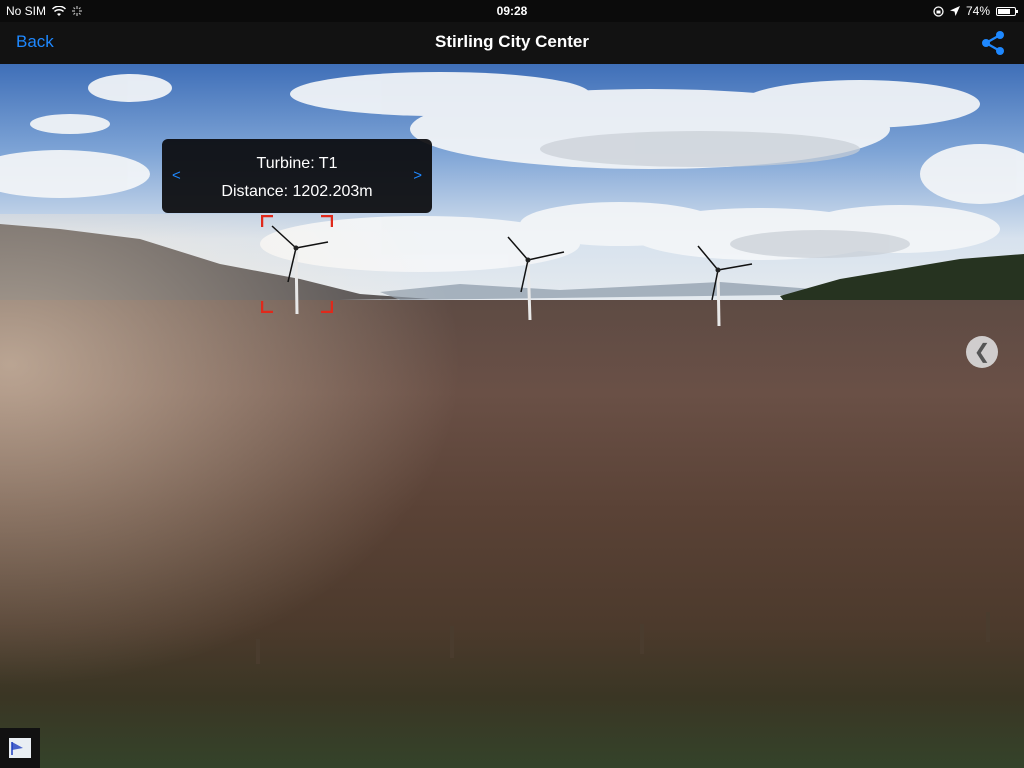 This screenshot has height=768, width=1024. I want to click on status-right: 74%, so click(975, 11).